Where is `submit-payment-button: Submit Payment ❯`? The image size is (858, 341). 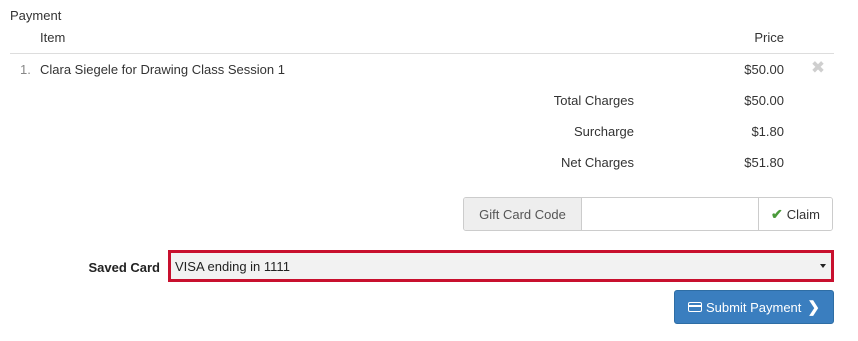
submit-payment-button: Submit Payment ❯ is located at coordinates (754, 307).